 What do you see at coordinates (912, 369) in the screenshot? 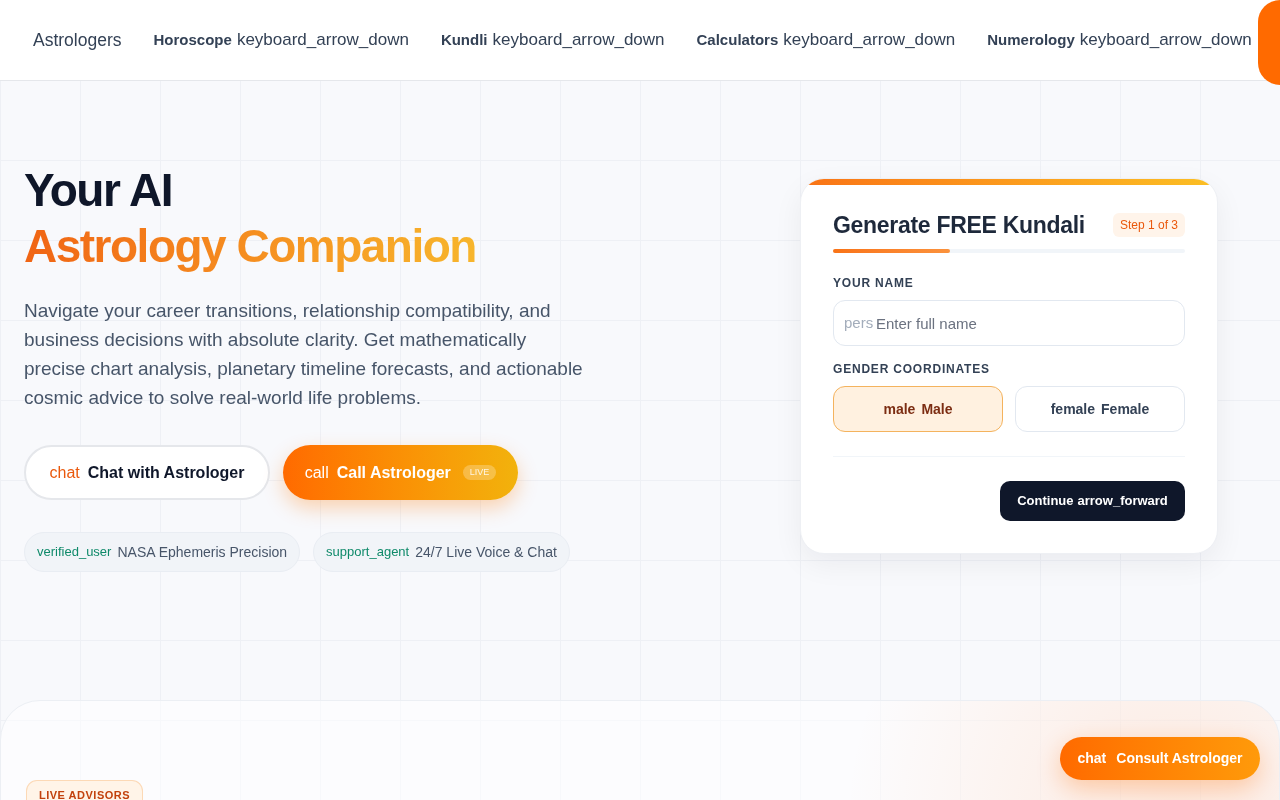
I see `field-label: GENDER COORDINATES` at bounding box center [912, 369].